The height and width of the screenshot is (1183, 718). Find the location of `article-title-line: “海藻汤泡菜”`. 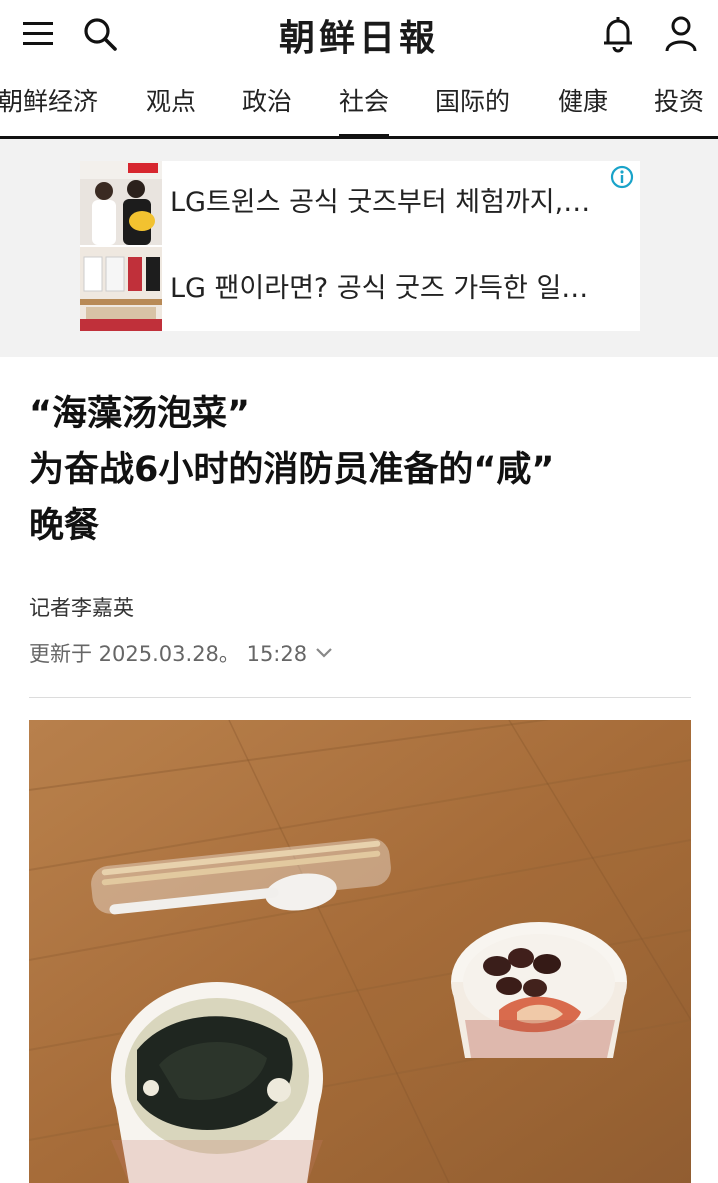

article-title-line: “海藻汤泡菜” is located at coordinates (140, 414).